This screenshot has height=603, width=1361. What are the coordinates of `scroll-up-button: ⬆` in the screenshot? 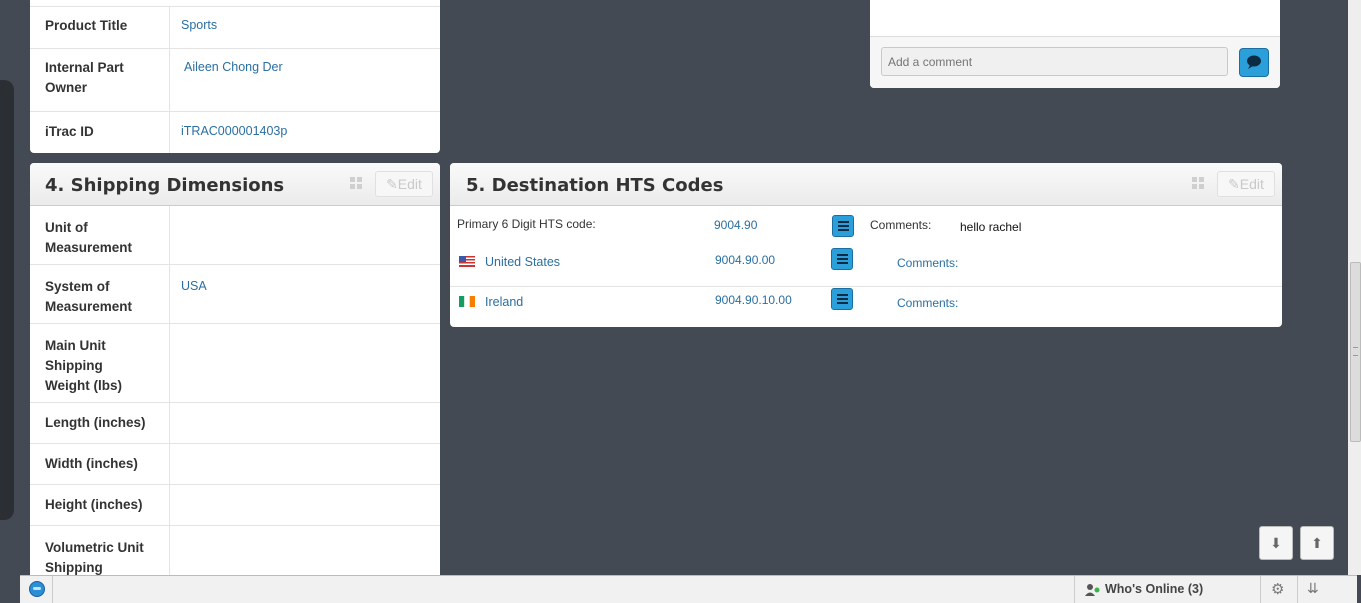 It's located at (1317, 543).